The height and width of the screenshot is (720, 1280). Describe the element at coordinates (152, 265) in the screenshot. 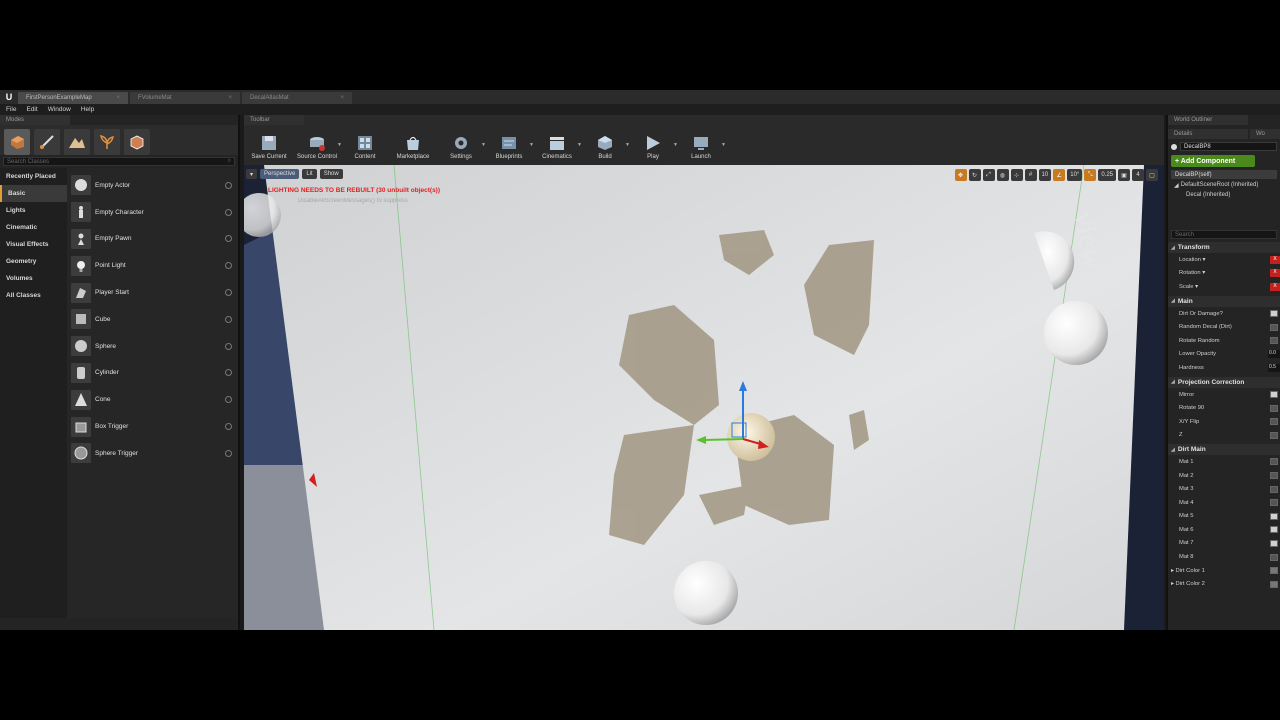

I see `class-item-point-light: Point Light` at that location.